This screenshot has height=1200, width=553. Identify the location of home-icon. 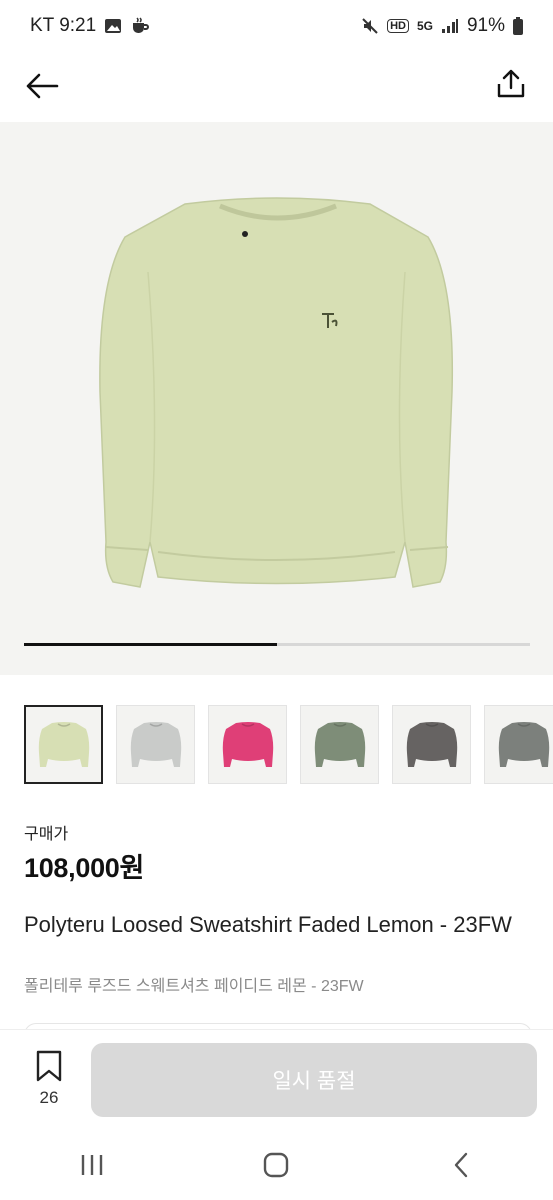
(276, 1165).